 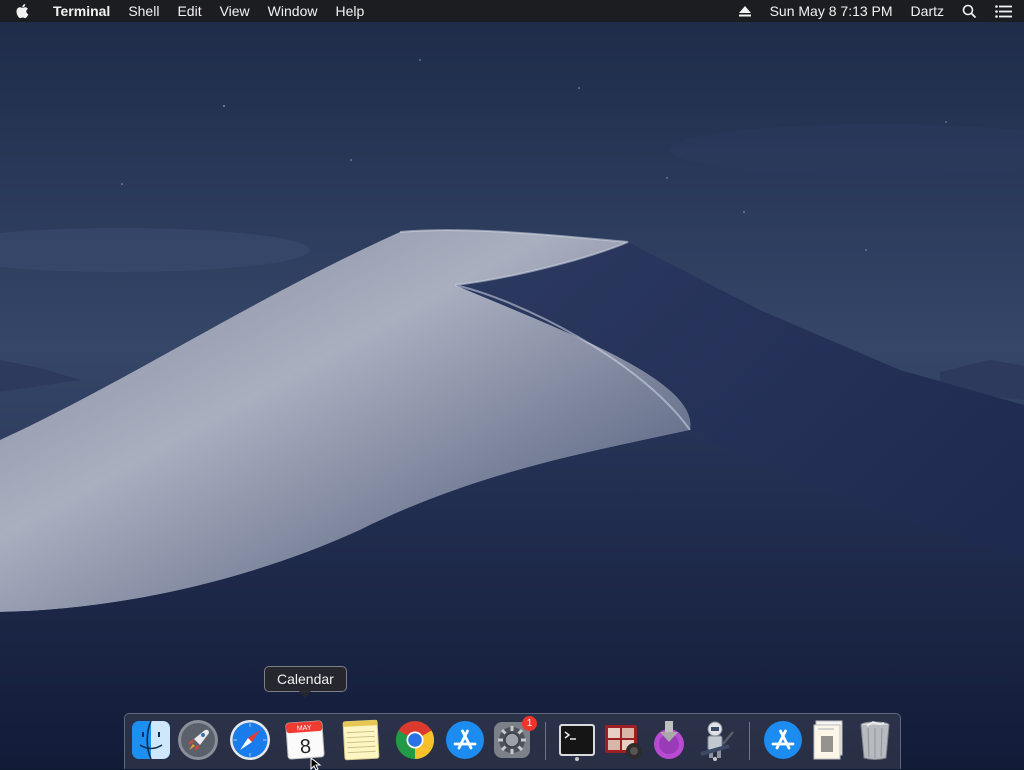 I want to click on menubar-user: Dartz, so click(x=927, y=11).